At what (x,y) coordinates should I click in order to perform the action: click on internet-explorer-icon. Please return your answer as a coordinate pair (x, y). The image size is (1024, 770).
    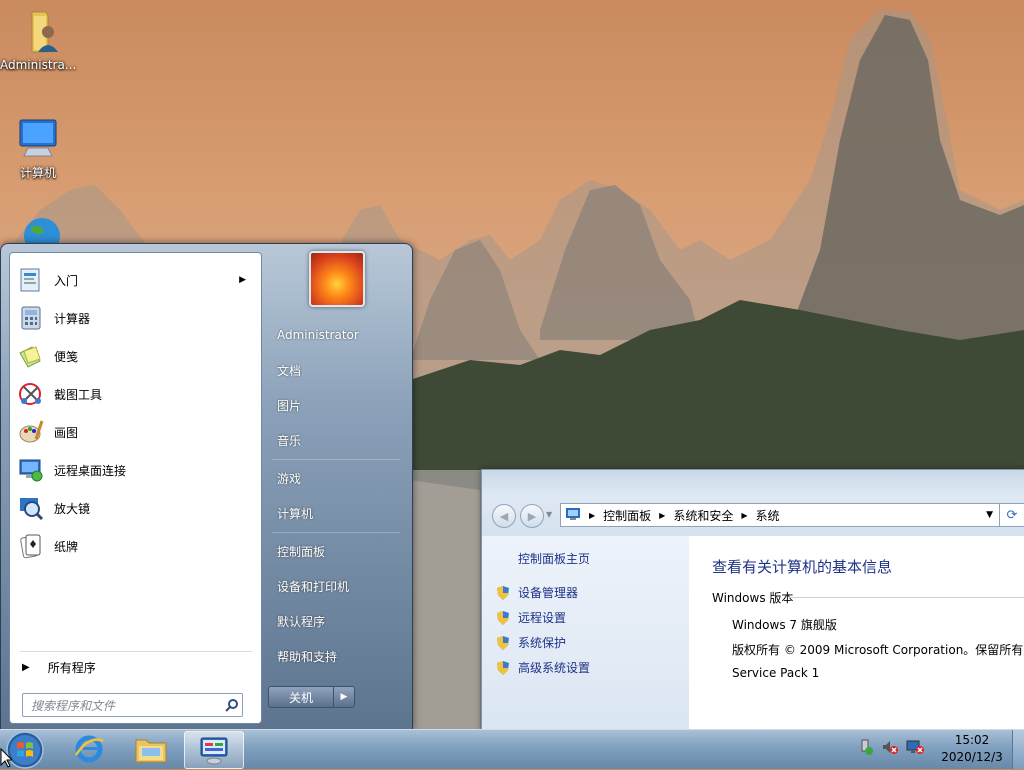
    Looking at the image, I should click on (89, 749).